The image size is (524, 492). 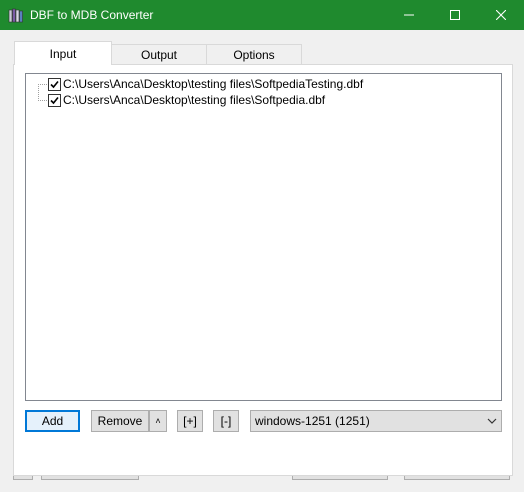 I want to click on close-icon, so click(x=501, y=15).